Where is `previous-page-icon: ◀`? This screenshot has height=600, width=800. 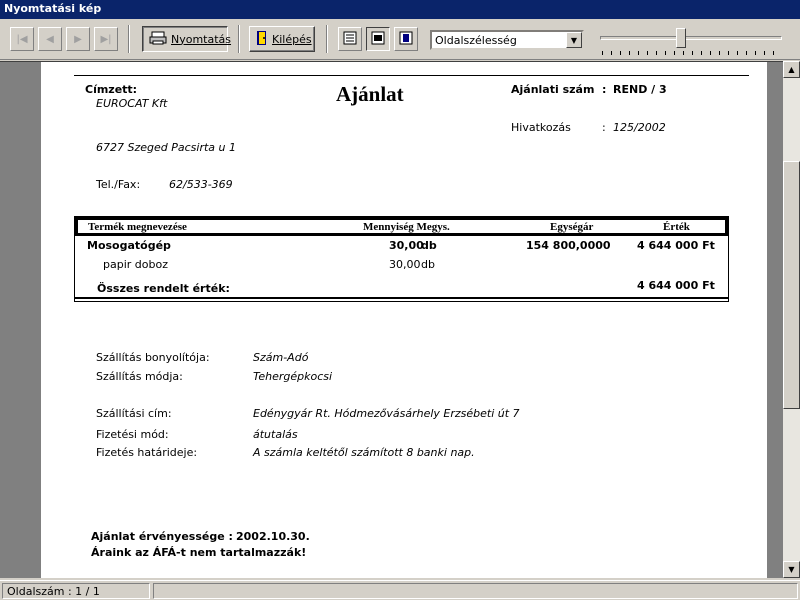
previous-page-icon: ◀ is located at coordinates (50, 39).